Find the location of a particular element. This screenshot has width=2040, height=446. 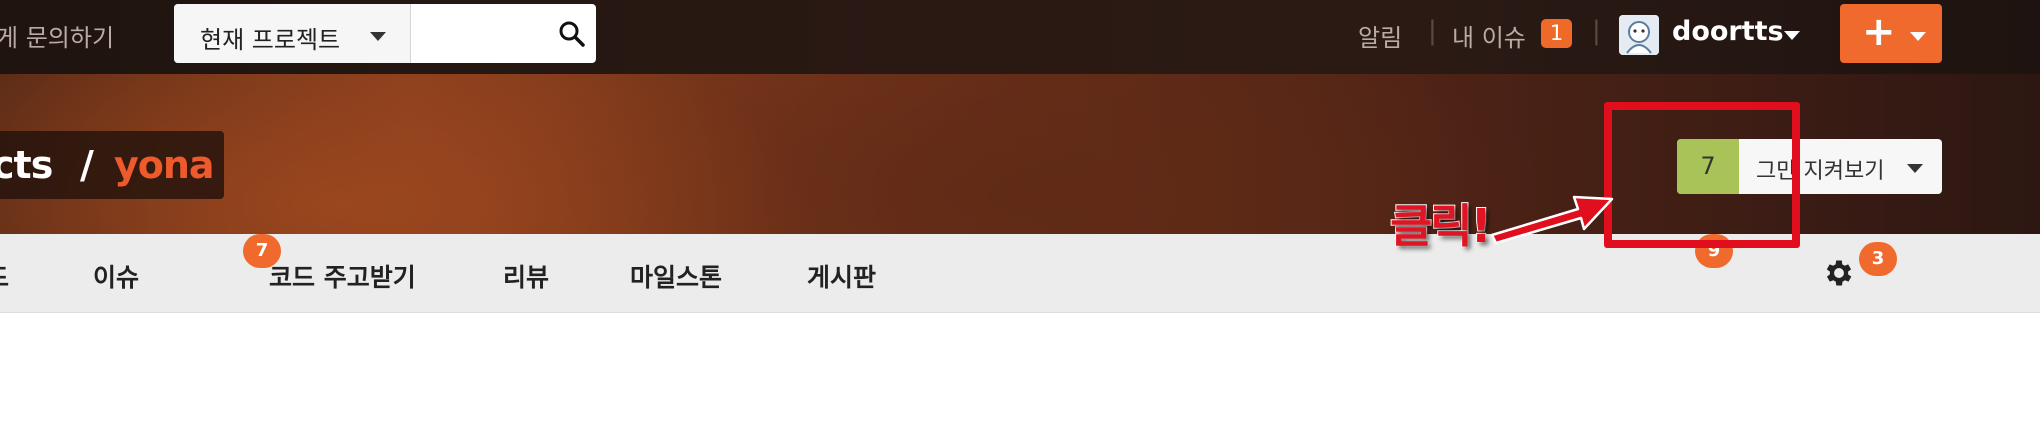

user-name: doortts is located at coordinates (1728, 31).